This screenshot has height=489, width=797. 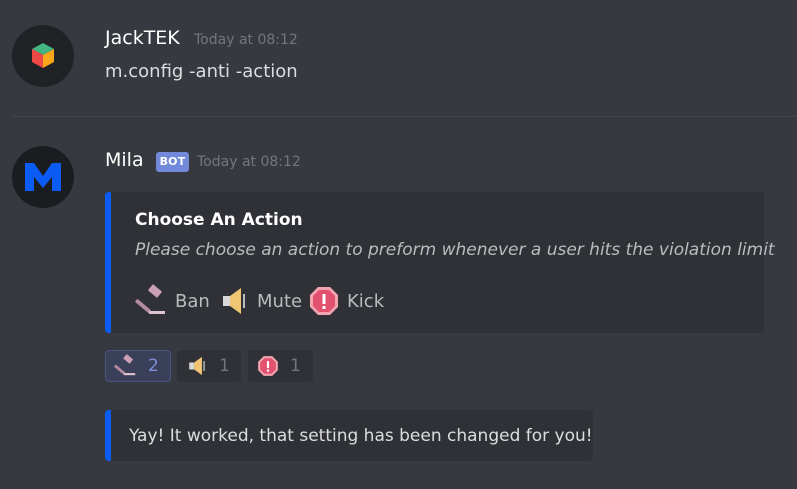 I want to click on option-label: Ban, so click(x=192, y=301).